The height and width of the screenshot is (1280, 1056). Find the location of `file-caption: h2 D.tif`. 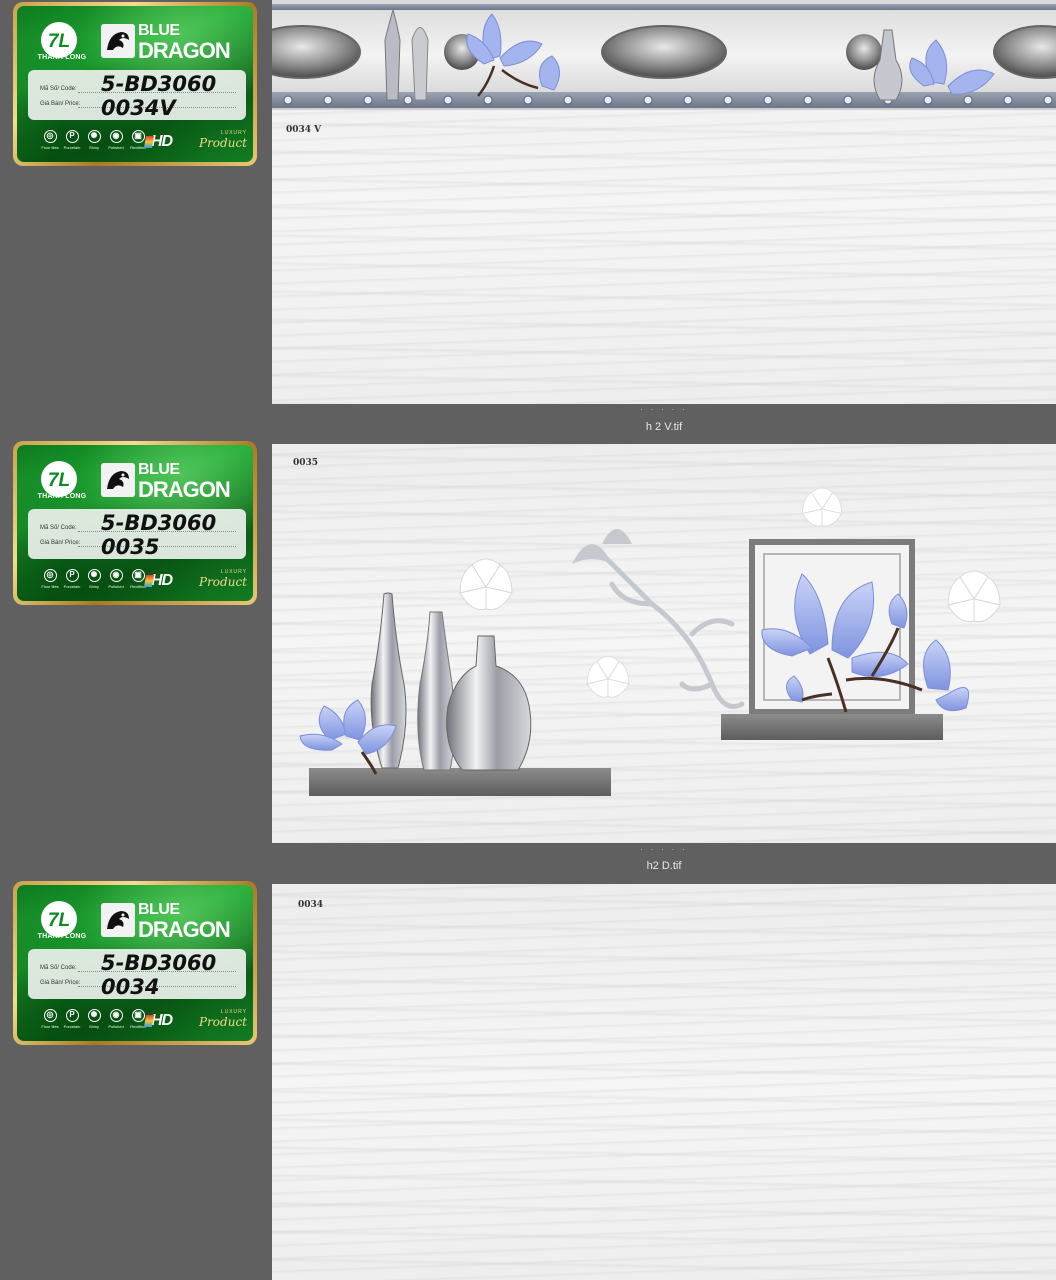

file-caption: h2 D.tif is located at coordinates (664, 866).